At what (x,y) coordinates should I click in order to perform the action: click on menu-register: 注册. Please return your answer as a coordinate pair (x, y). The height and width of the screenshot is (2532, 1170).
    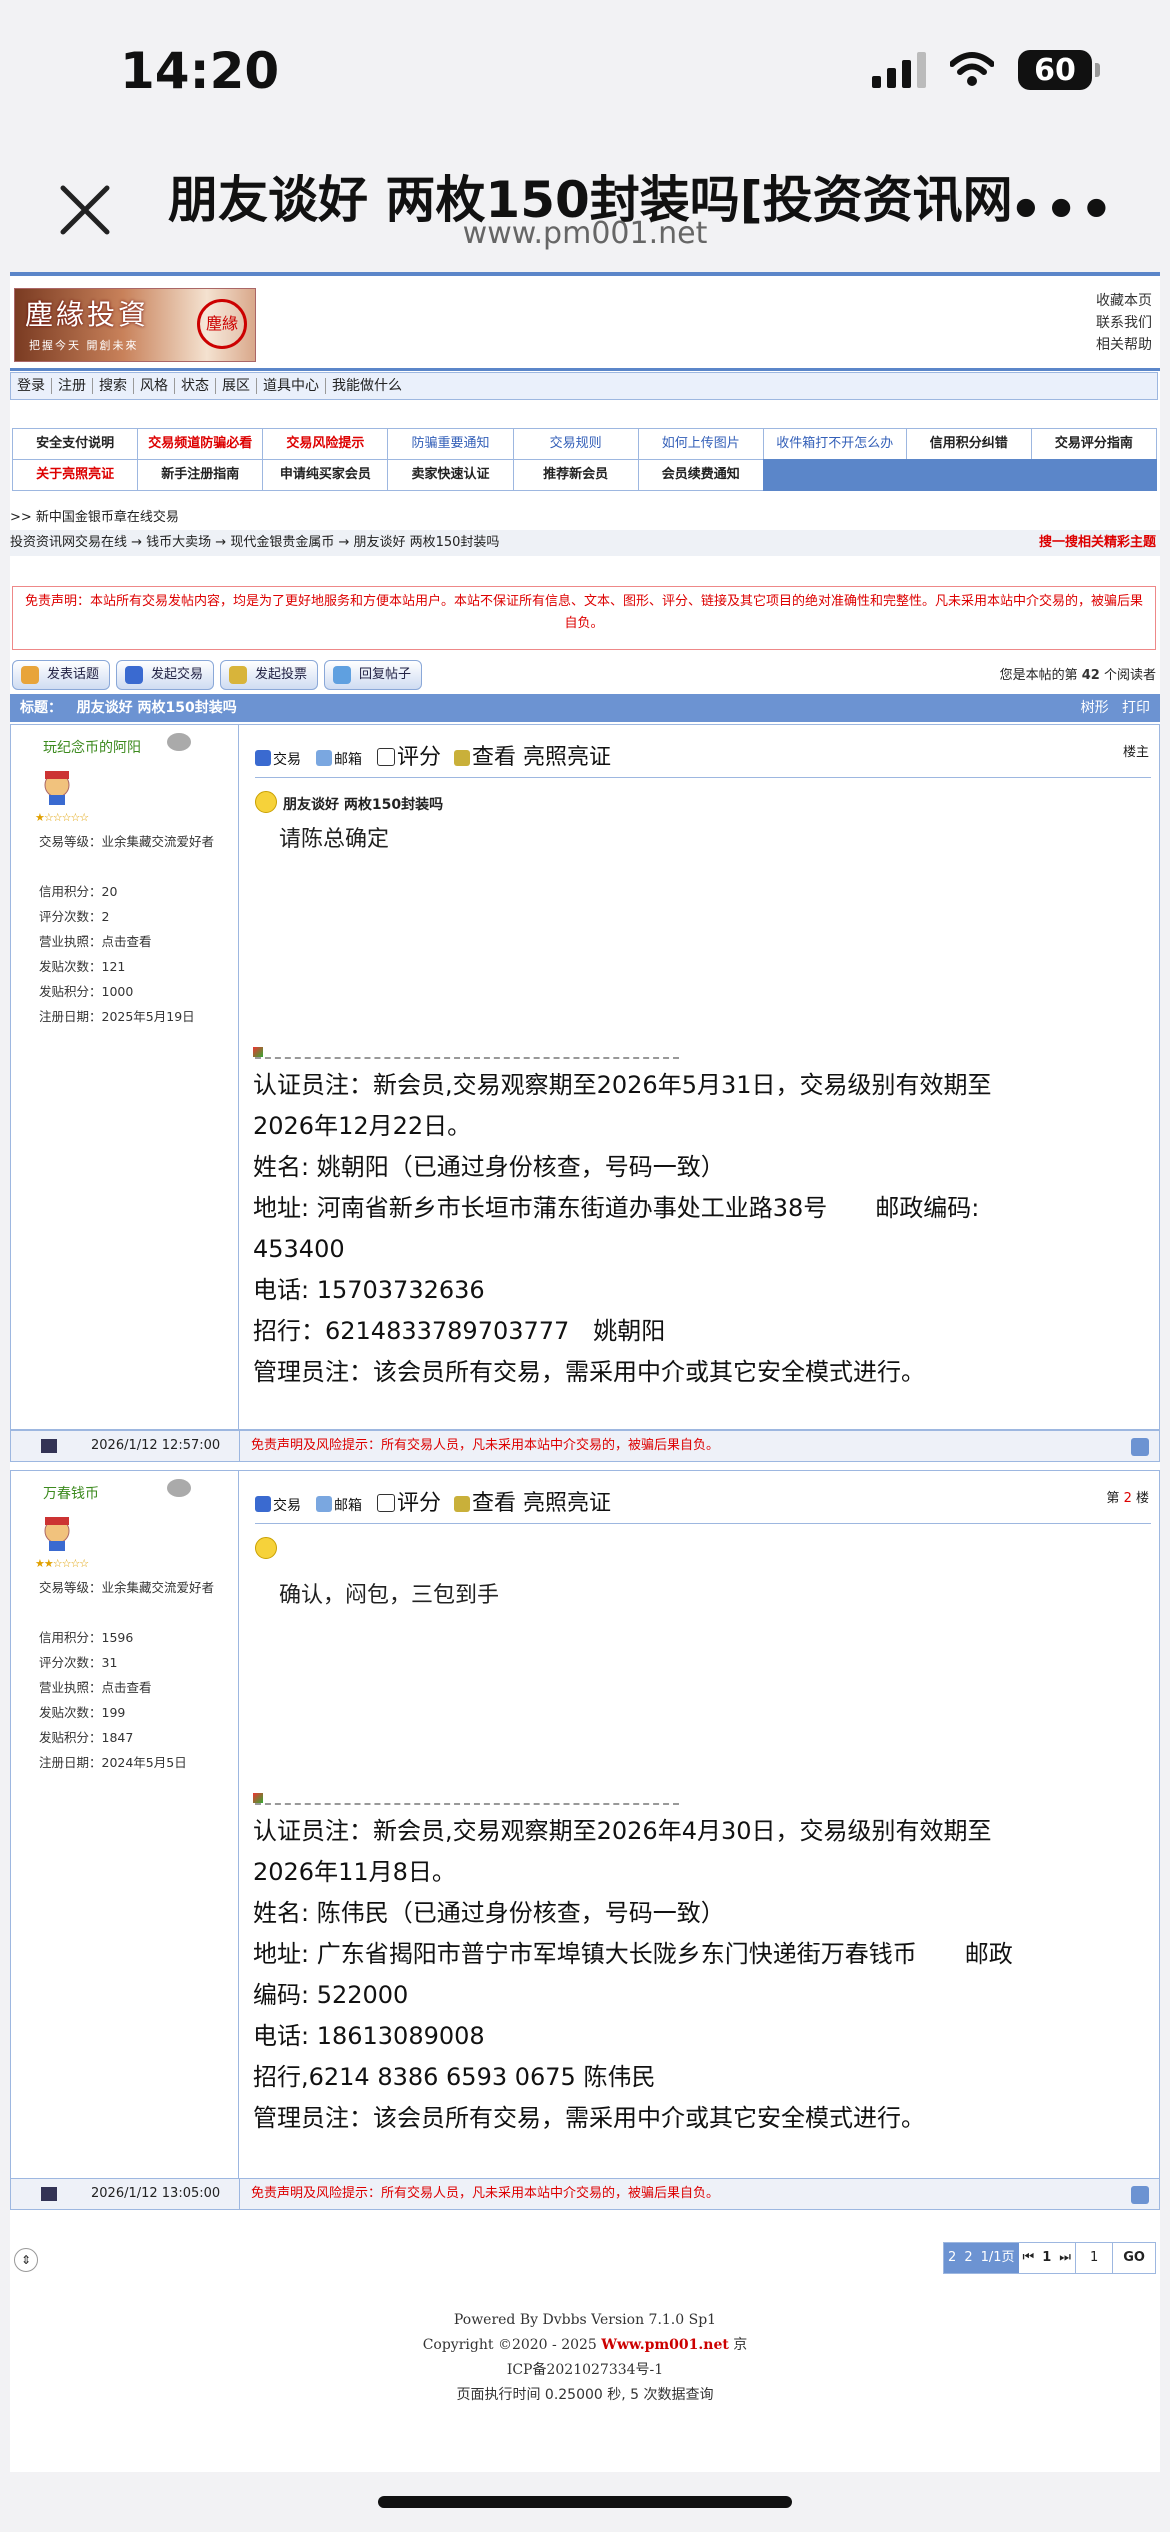
    Looking at the image, I should click on (72, 386).